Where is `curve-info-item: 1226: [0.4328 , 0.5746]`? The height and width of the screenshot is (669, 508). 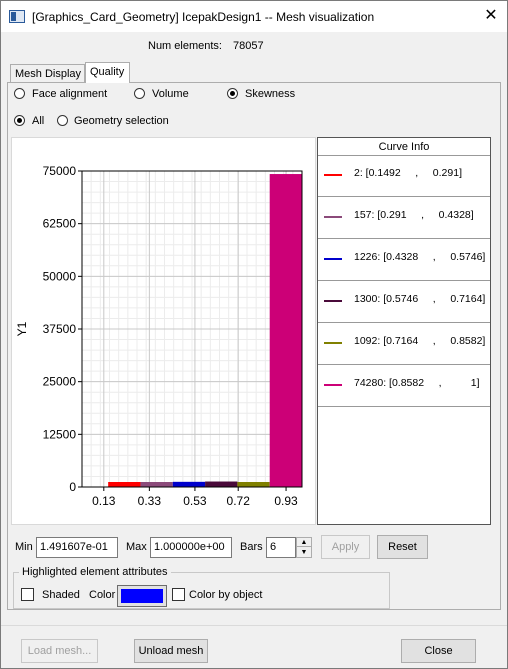 curve-info-item: 1226: [0.4328 , 0.5746] is located at coordinates (404, 260).